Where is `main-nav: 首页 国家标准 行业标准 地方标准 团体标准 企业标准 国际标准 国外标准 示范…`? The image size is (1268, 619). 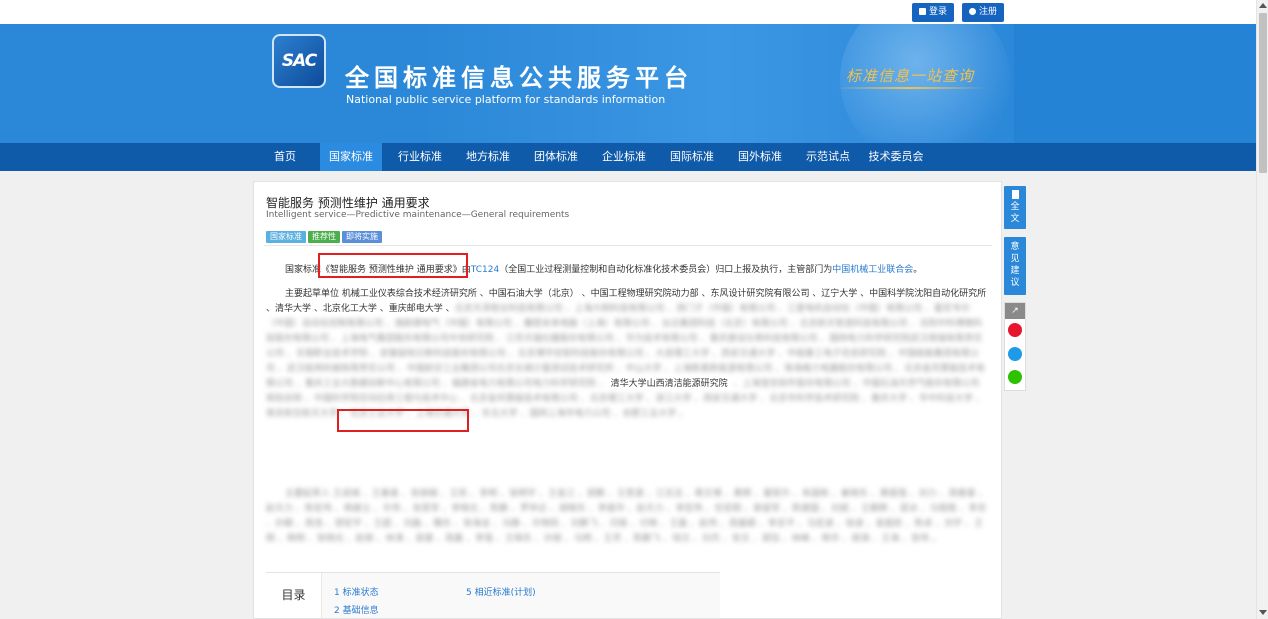 main-nav: 首页 国家标准 行业标准 地方标准 团体标准 企业标准 国际标准 国外标准 示范… is located at coordinates (628, 157).